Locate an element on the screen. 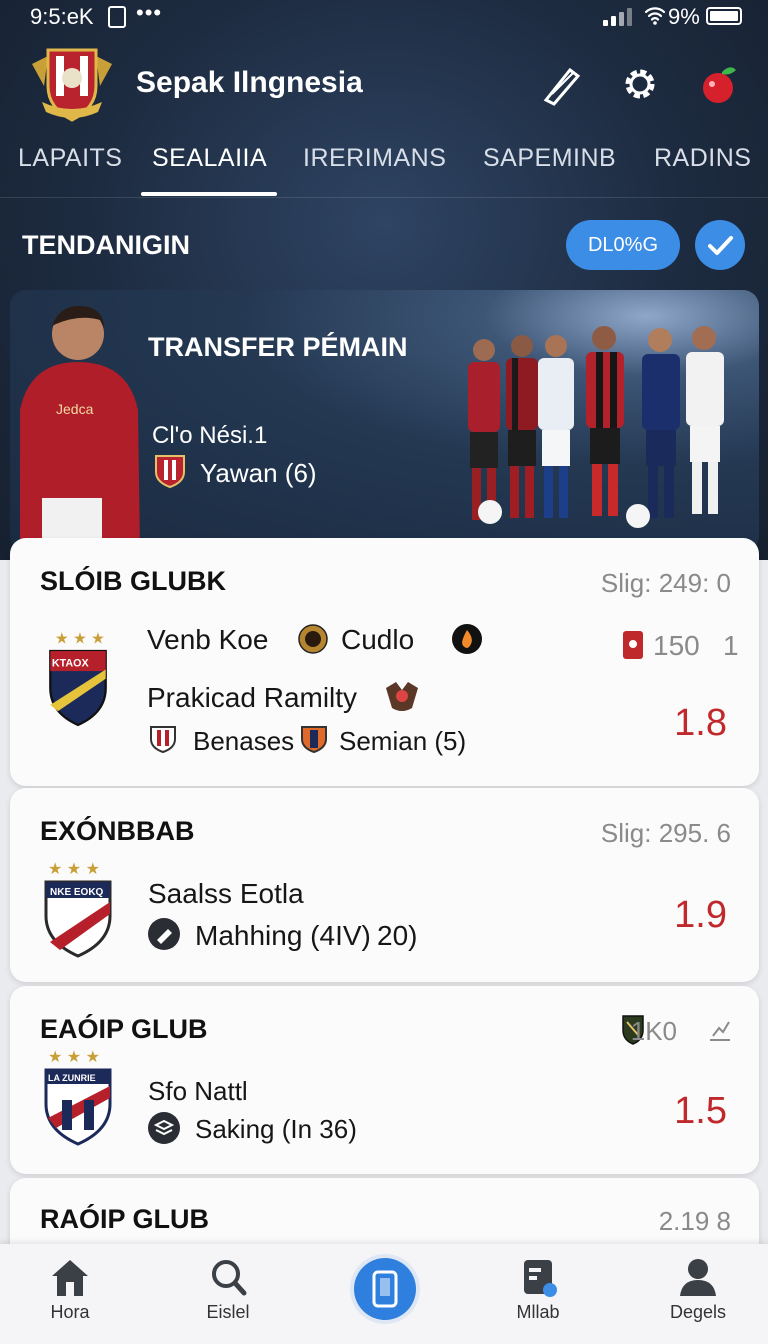 This screenshot has height=1344, width=768. card-line-2b: 20) is located at coordinates (397, 935).